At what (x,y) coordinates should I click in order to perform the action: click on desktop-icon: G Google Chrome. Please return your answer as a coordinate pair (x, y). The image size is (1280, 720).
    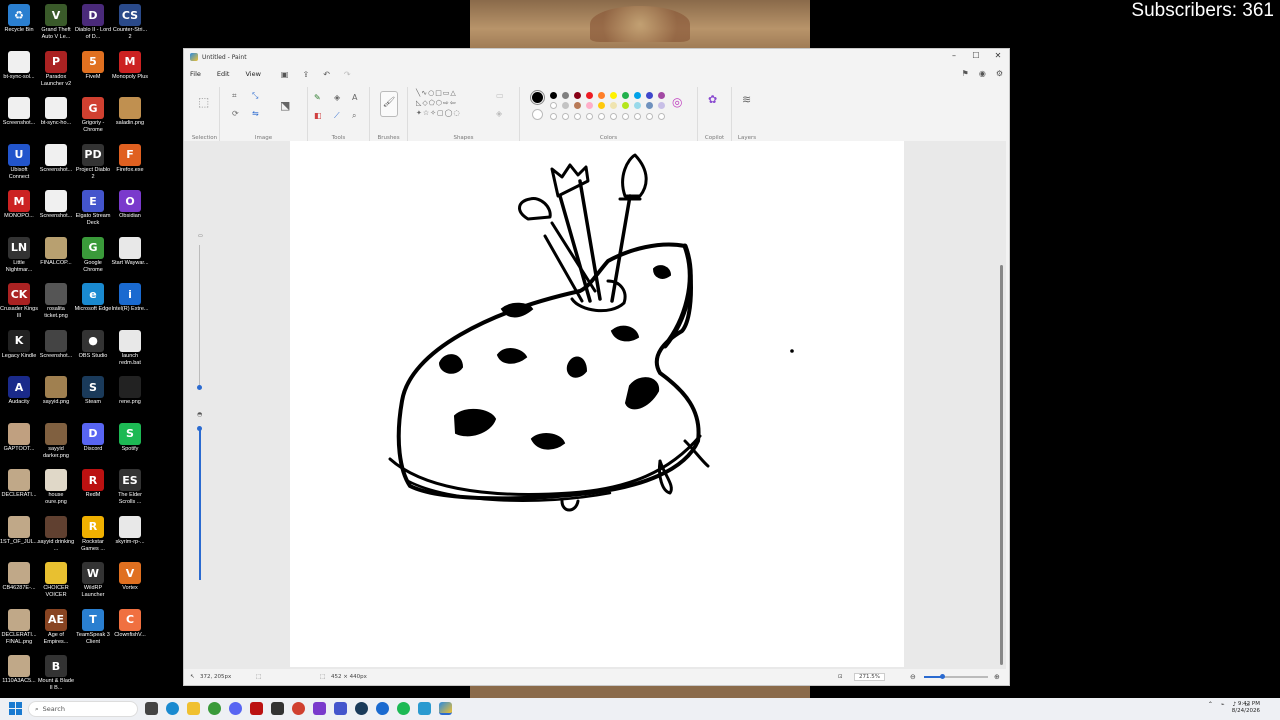
    Looking at the image, I should click on (93, 254).